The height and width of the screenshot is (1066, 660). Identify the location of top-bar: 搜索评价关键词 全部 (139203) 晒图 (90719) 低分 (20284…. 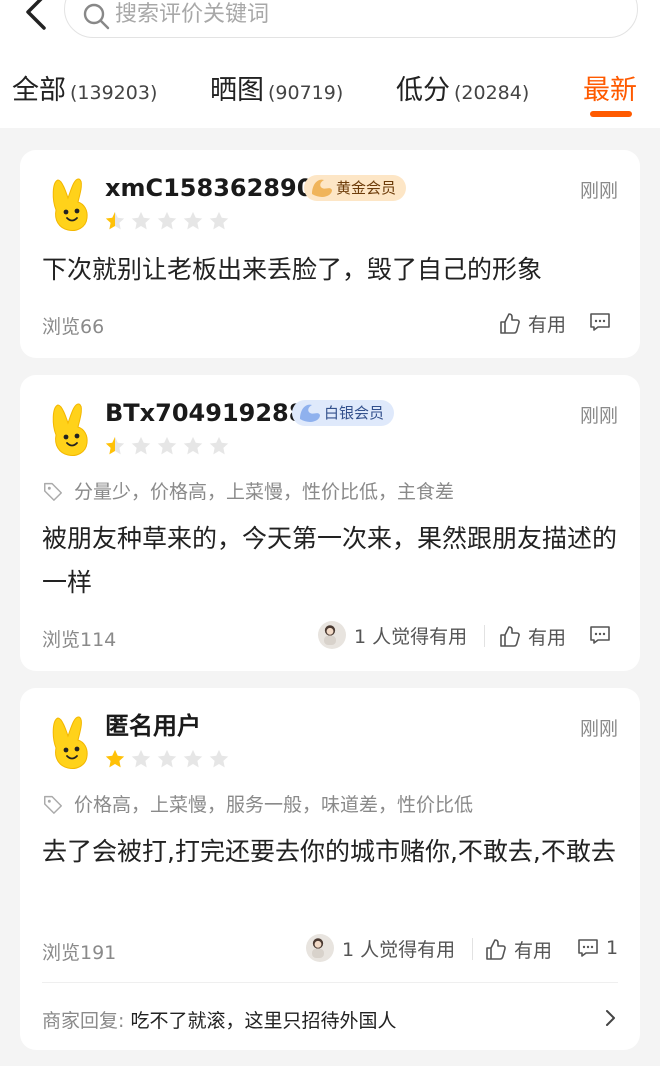
(330, 64).